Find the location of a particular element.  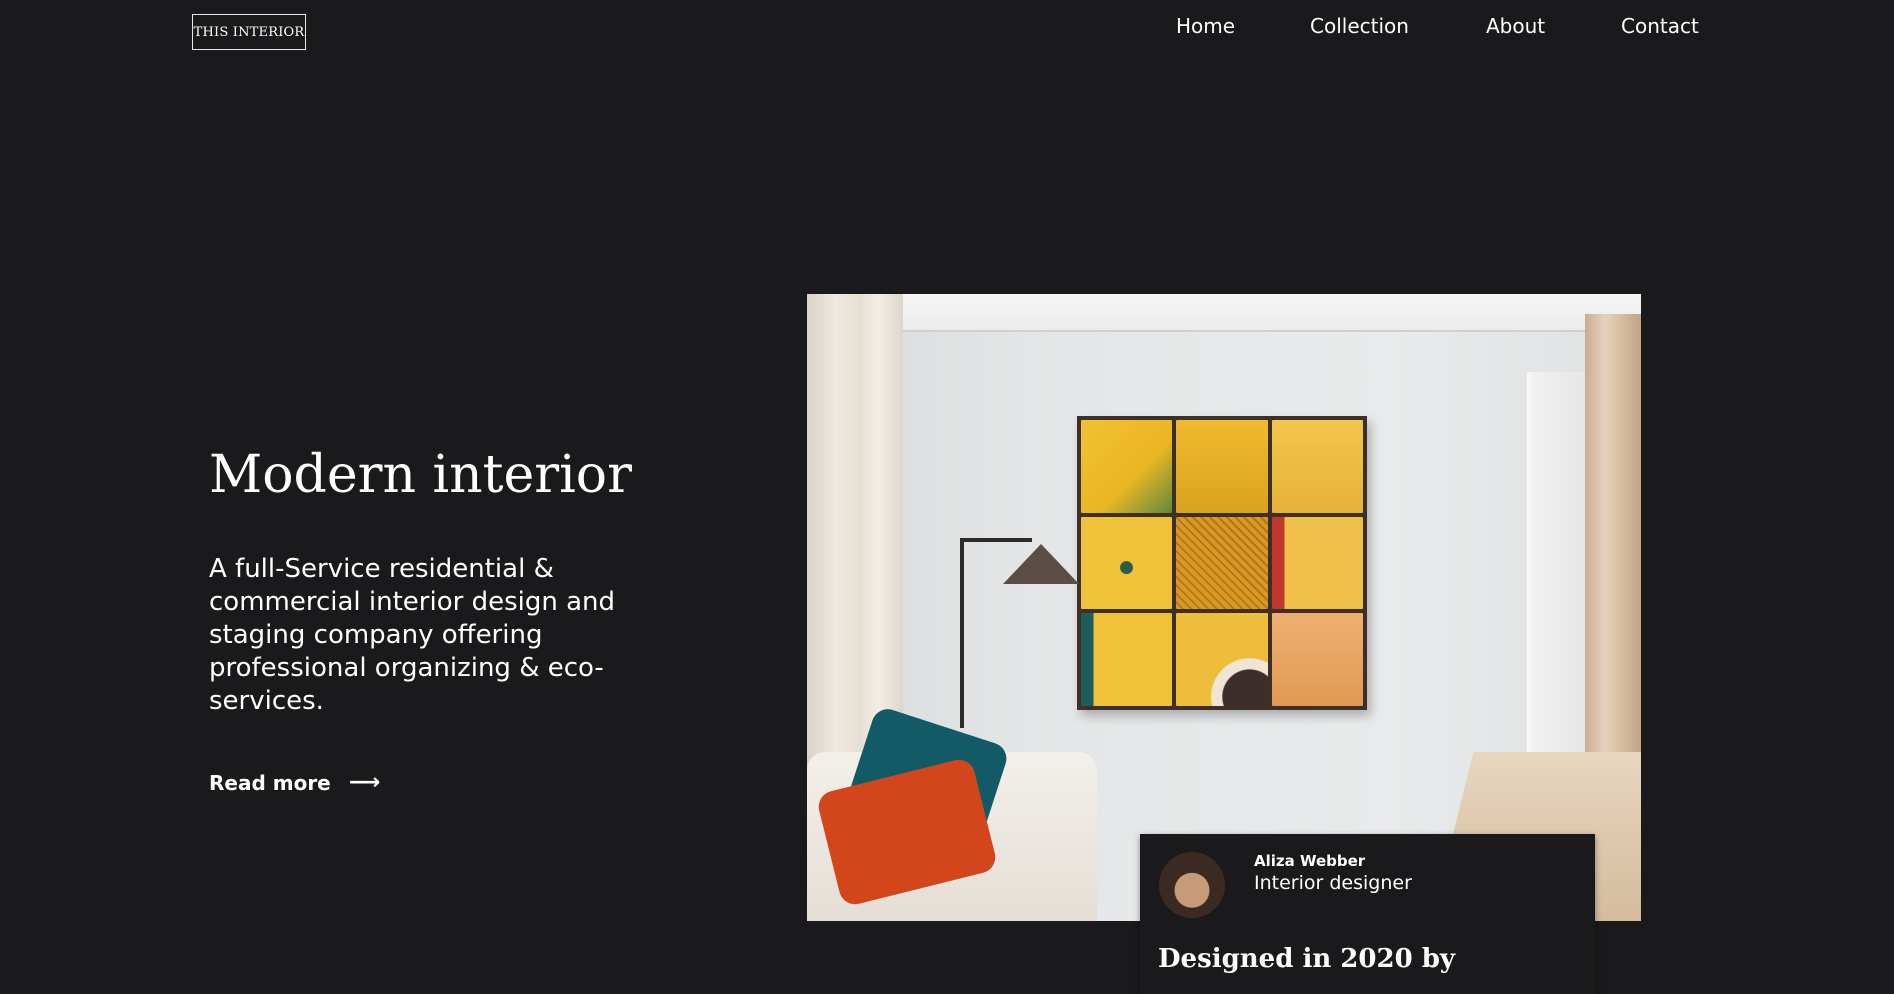

photo-ceiling is located at coordinates (1224, 313).